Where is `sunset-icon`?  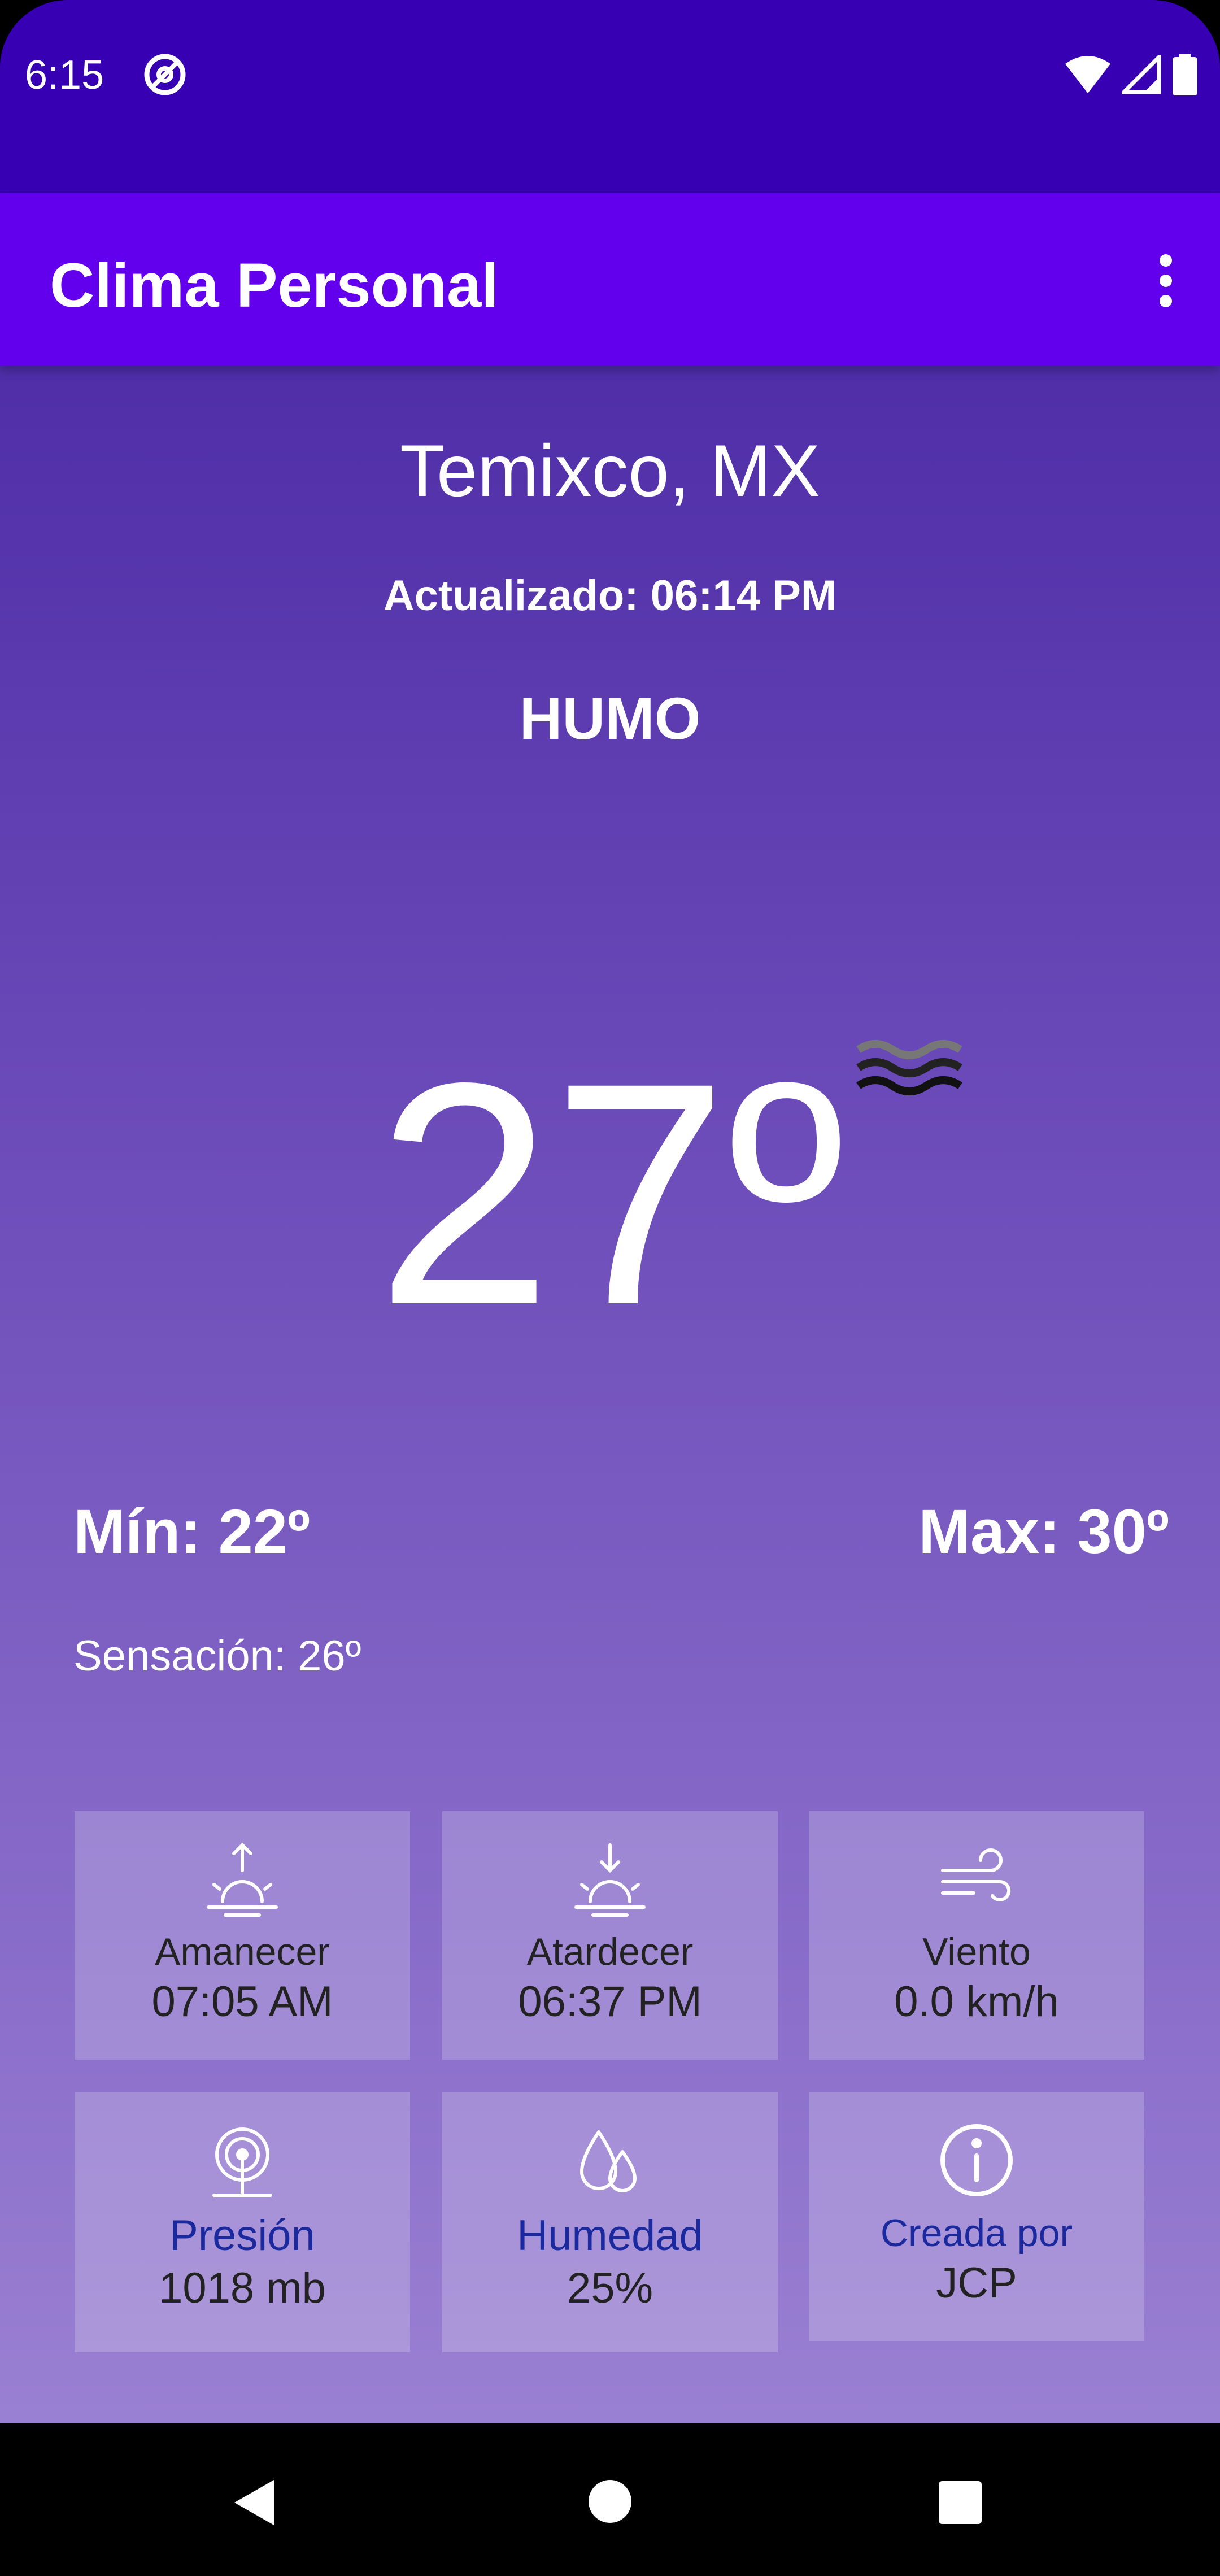
sunset-icon is located at coordinates (610, 1880).